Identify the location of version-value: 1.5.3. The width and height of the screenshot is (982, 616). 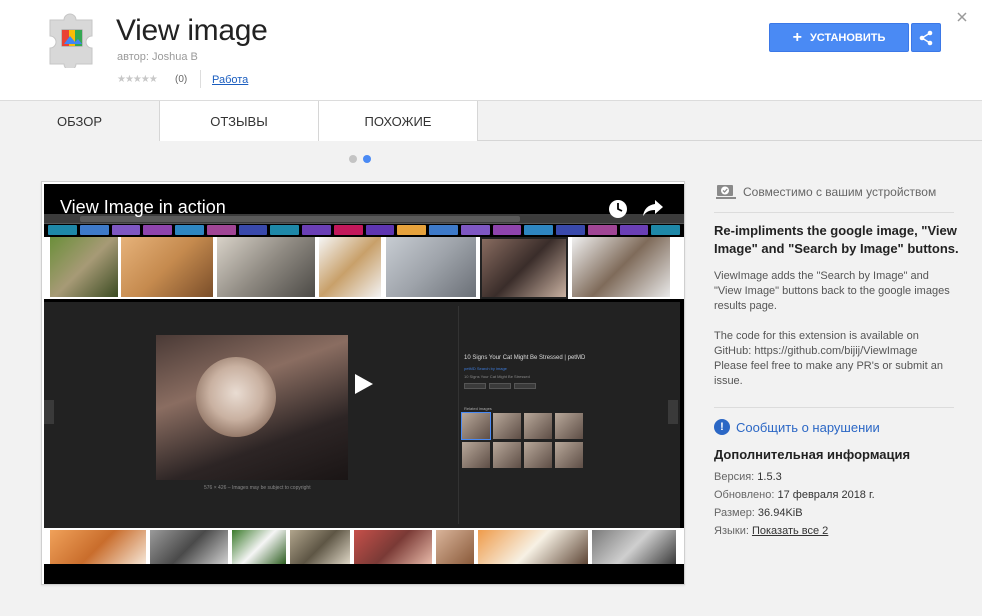
(769, 477).